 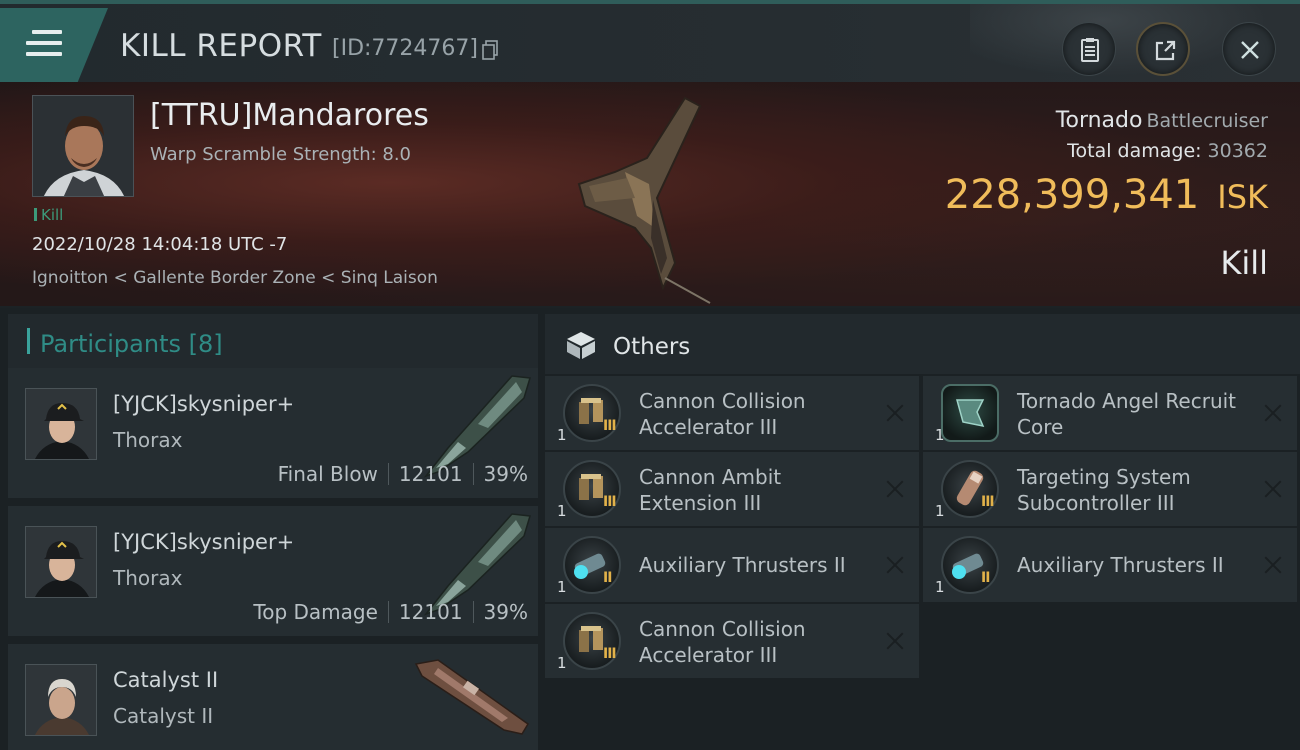 What do you see at coordinates (652, 347) in the screenshot?
I see `others-title: Others` at bounding box center [652, 347].